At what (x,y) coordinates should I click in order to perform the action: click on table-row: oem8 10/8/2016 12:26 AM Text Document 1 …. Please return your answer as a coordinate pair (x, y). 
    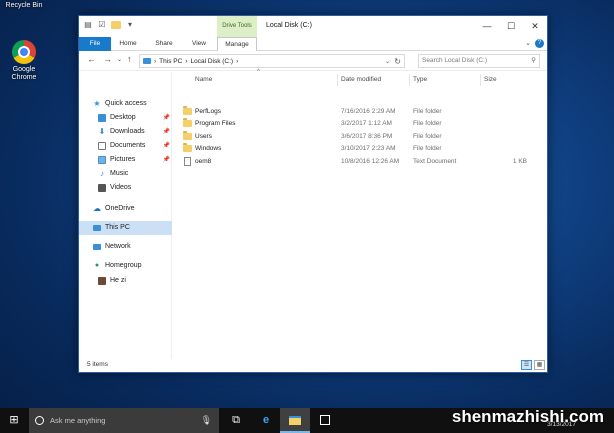
    Looking at the image, I should click on (363, 162).